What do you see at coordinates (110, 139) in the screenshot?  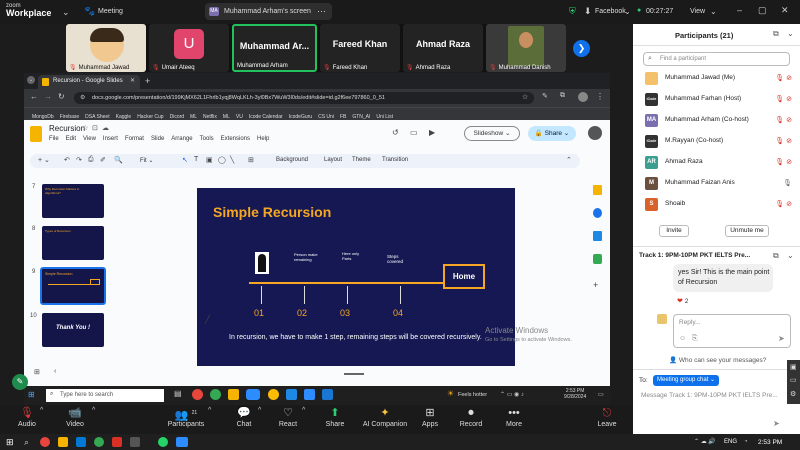 I see `menu-item-insert: Insert` at bounding box center [110, 139].